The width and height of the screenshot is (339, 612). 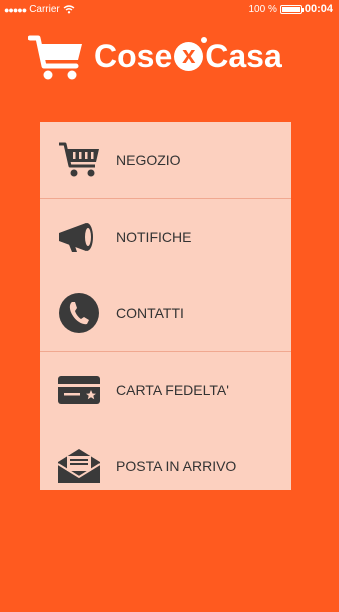 What do you see at coordinates (79, 160) in the screenshot?
I see `shopping-cart-icon` at bounding box center [79, 160].